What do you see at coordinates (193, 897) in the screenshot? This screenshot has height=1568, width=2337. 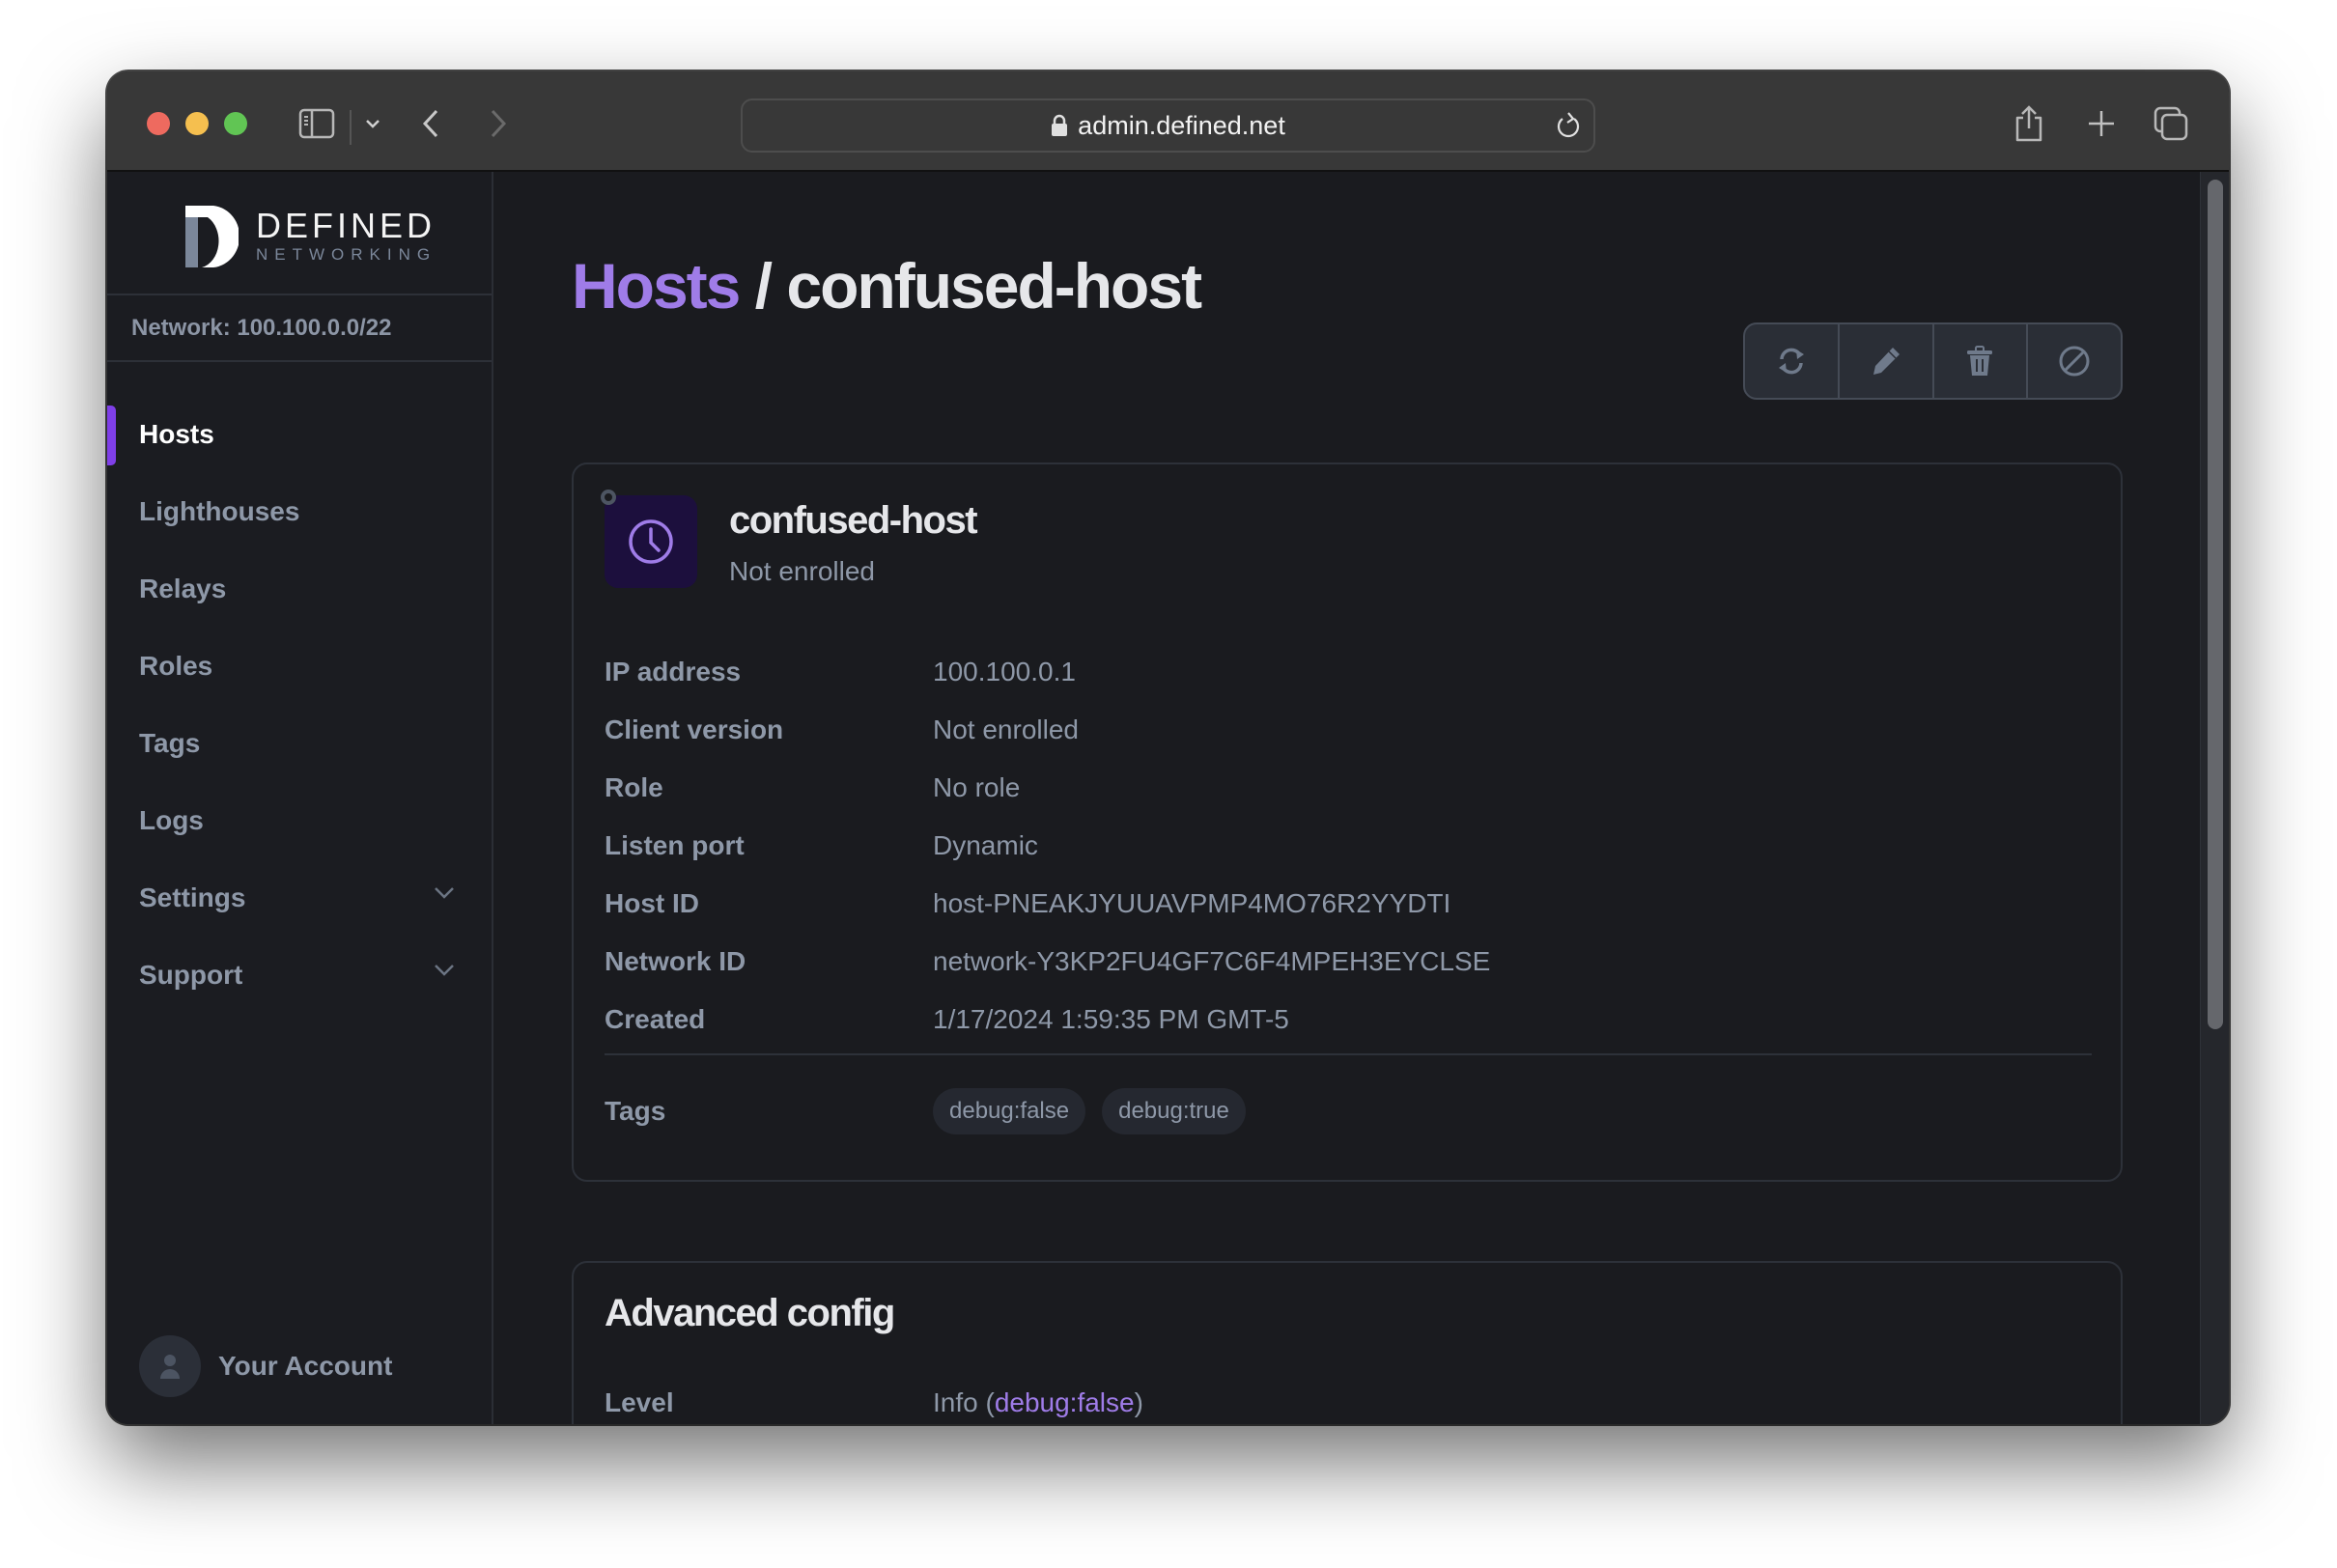 I see `sidebar-item-label: Settings` at bounding box center [193, 897].